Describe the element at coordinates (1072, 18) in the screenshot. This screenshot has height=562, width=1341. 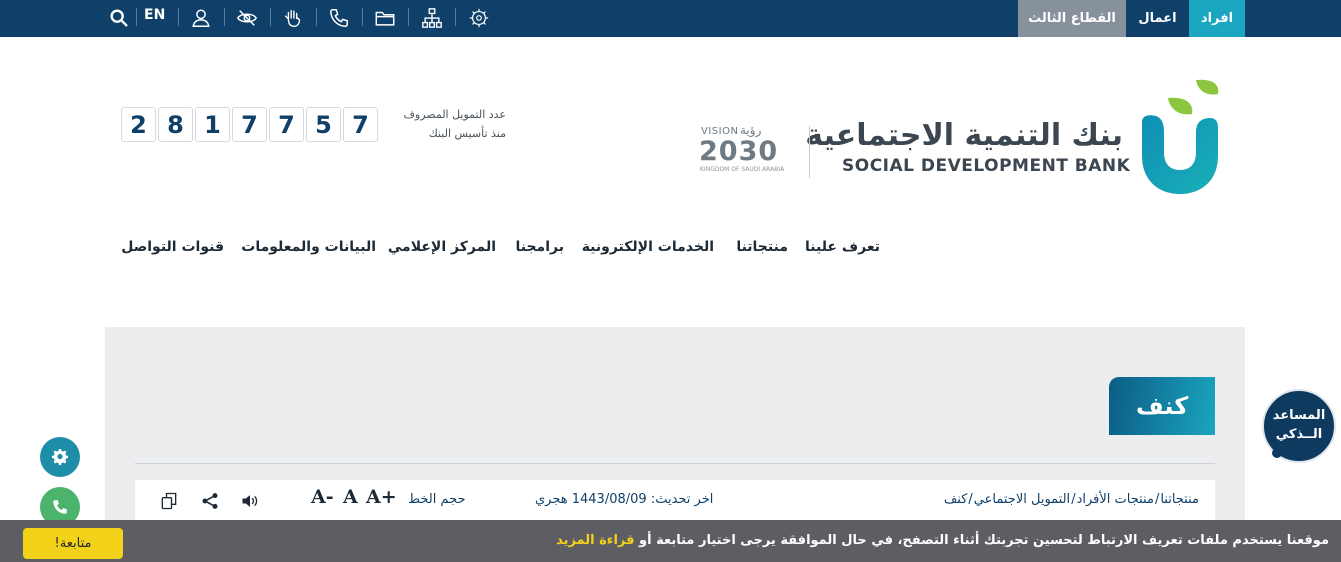
I see `segment-third-sector: القطاع الثالث` at that location.